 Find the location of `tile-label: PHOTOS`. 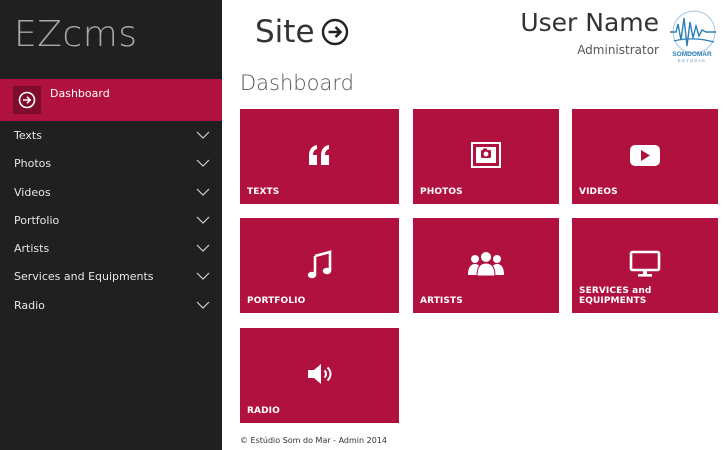

tile-label: PHOTOS is located at coordinates (441, 192).